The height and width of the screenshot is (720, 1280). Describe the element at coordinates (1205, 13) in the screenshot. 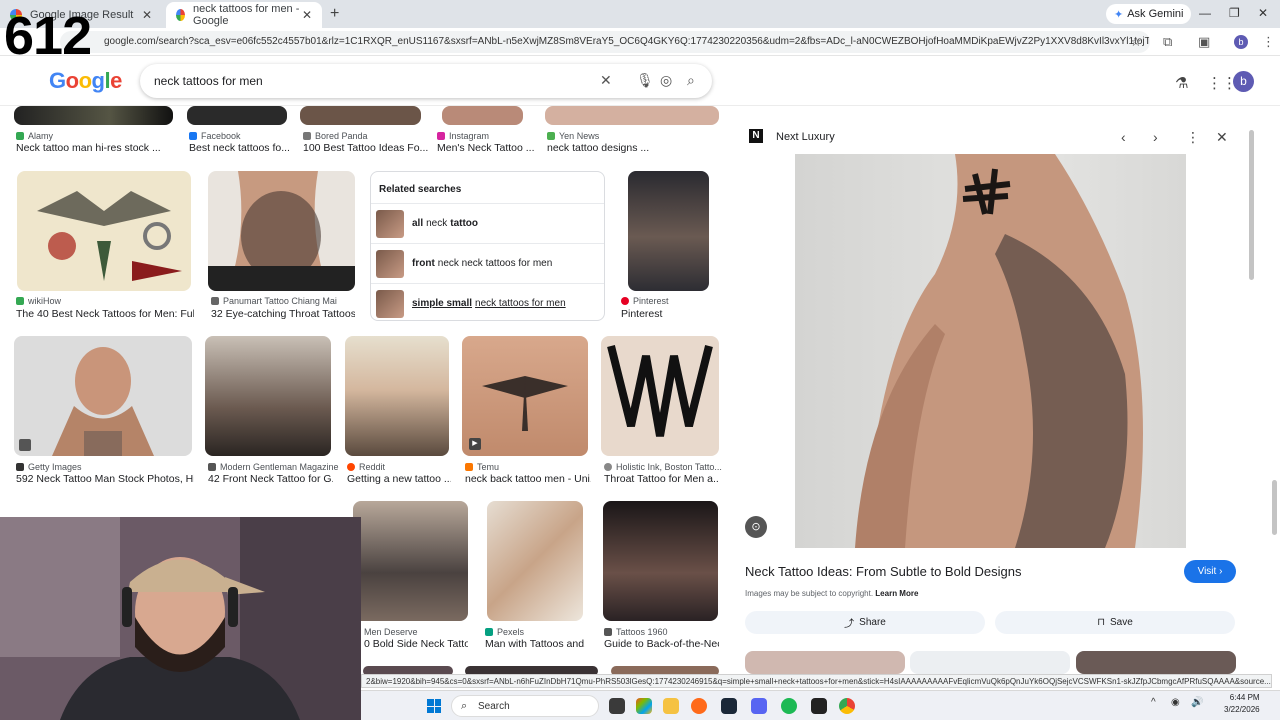

I see `minimize-icon: —` at that location.